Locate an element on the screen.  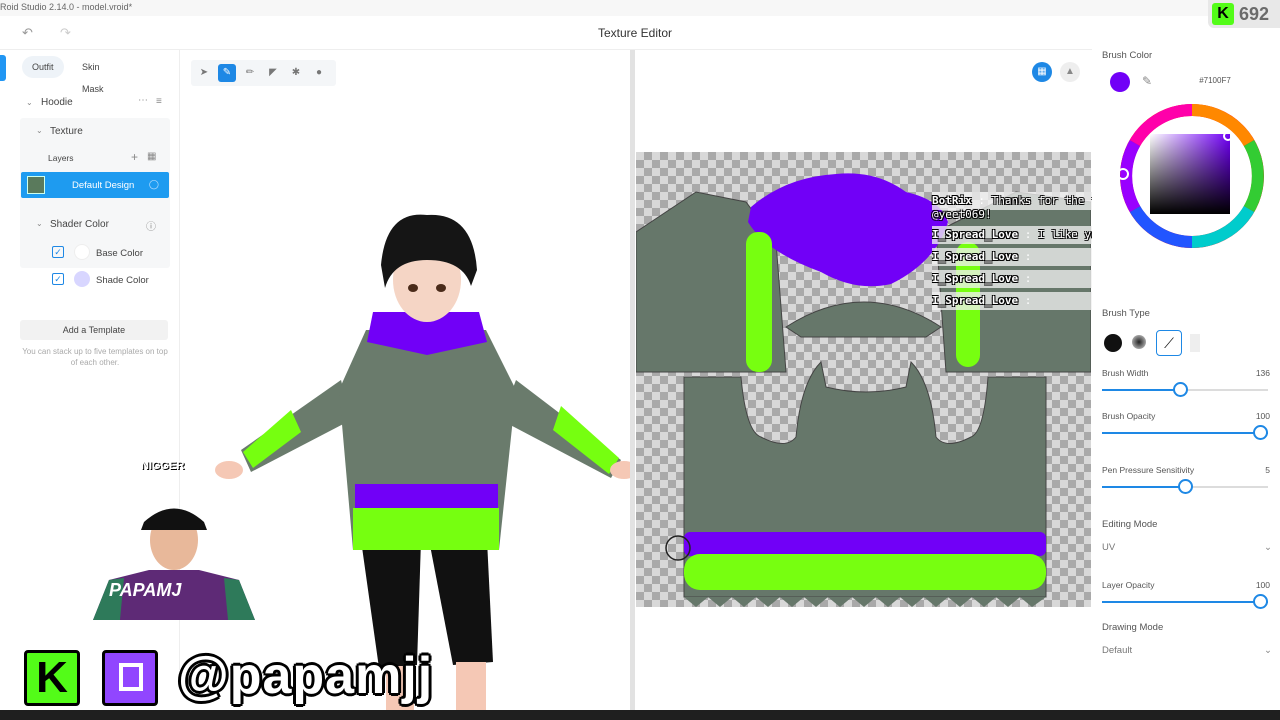
layer-opacity-value: 100 is located at coordinates (1263, 585).